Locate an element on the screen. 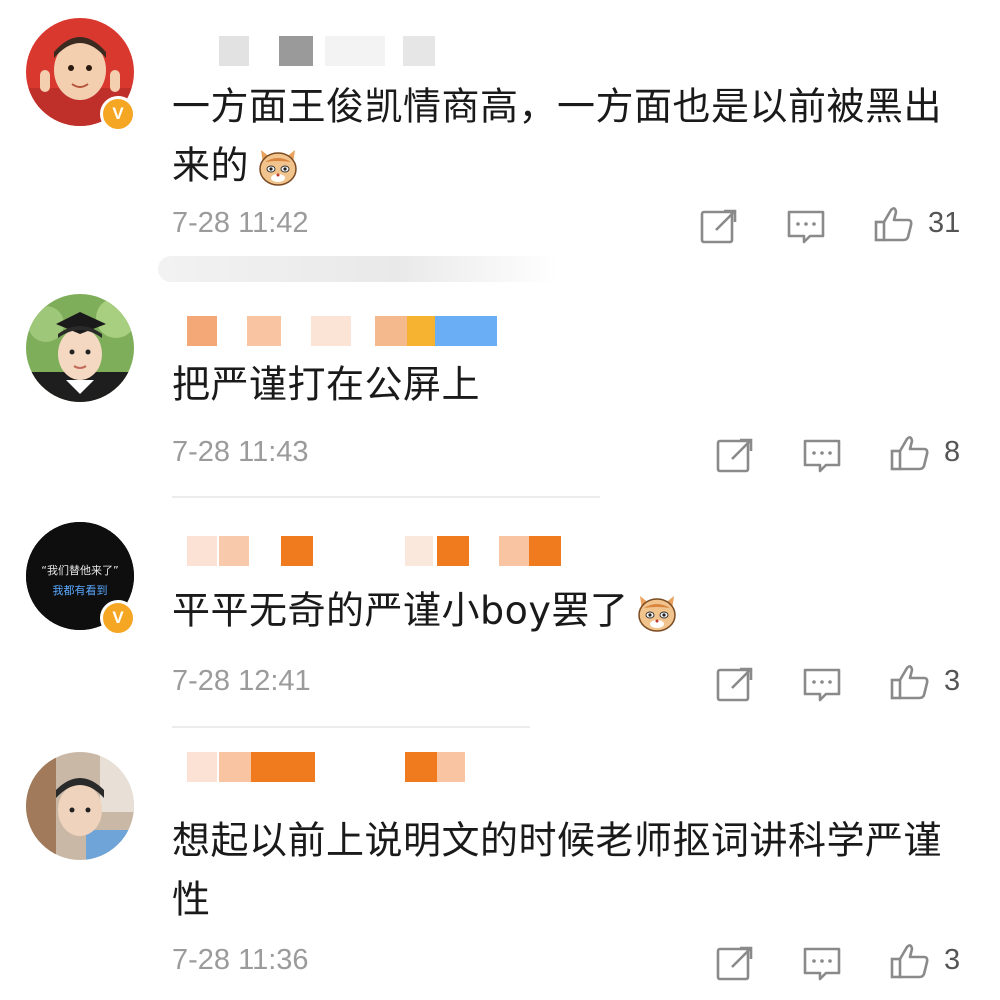 The image size is (1000, 1000). comment-text: 平平无奇的严谨小boy罢了 is located at coordinates (572, 609).